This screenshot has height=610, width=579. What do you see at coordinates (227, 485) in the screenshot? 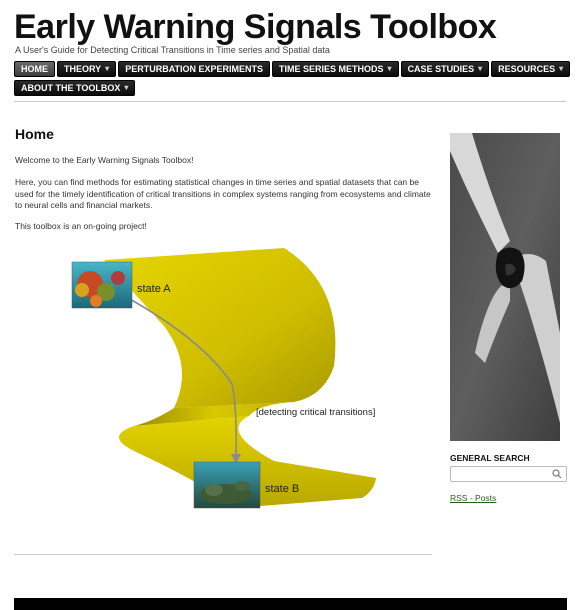
I see `state-b-reef-image` at bounding box center [227, 485].